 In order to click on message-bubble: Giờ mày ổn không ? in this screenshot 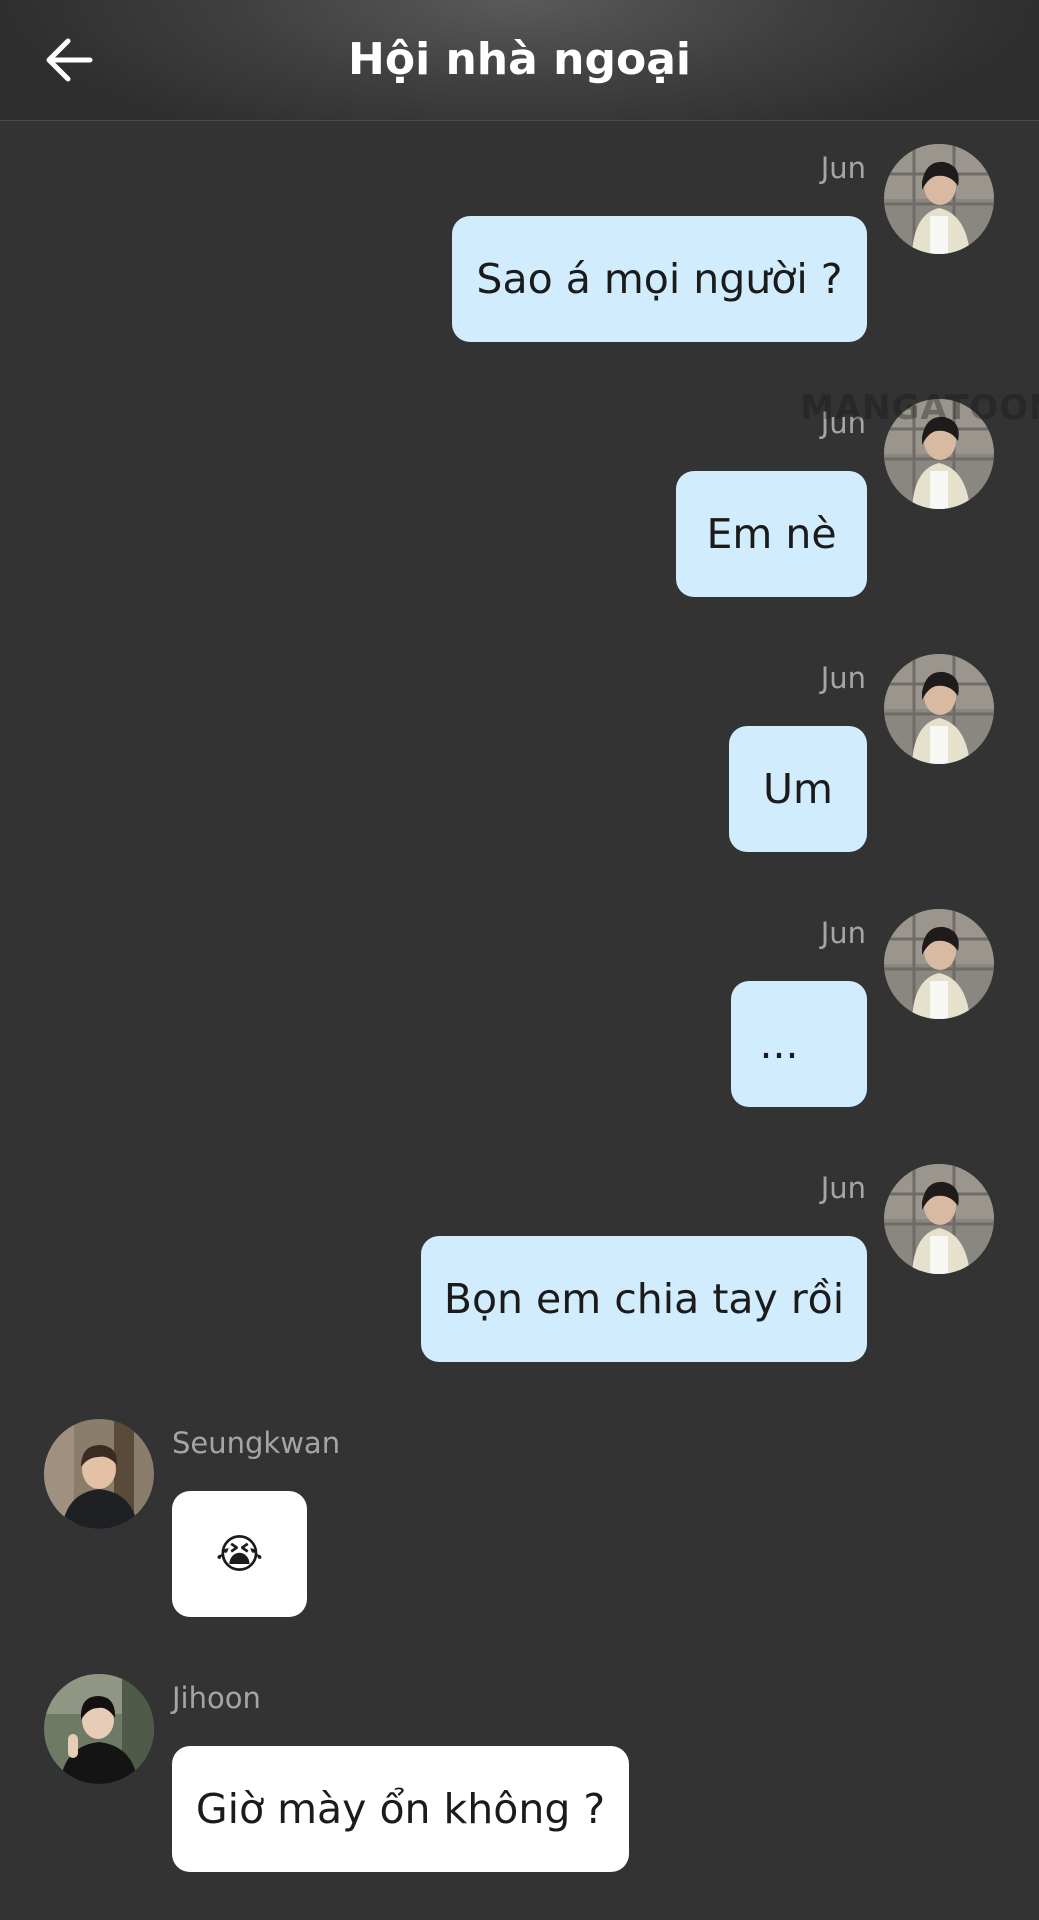, I will do `click(400, 1809)`.